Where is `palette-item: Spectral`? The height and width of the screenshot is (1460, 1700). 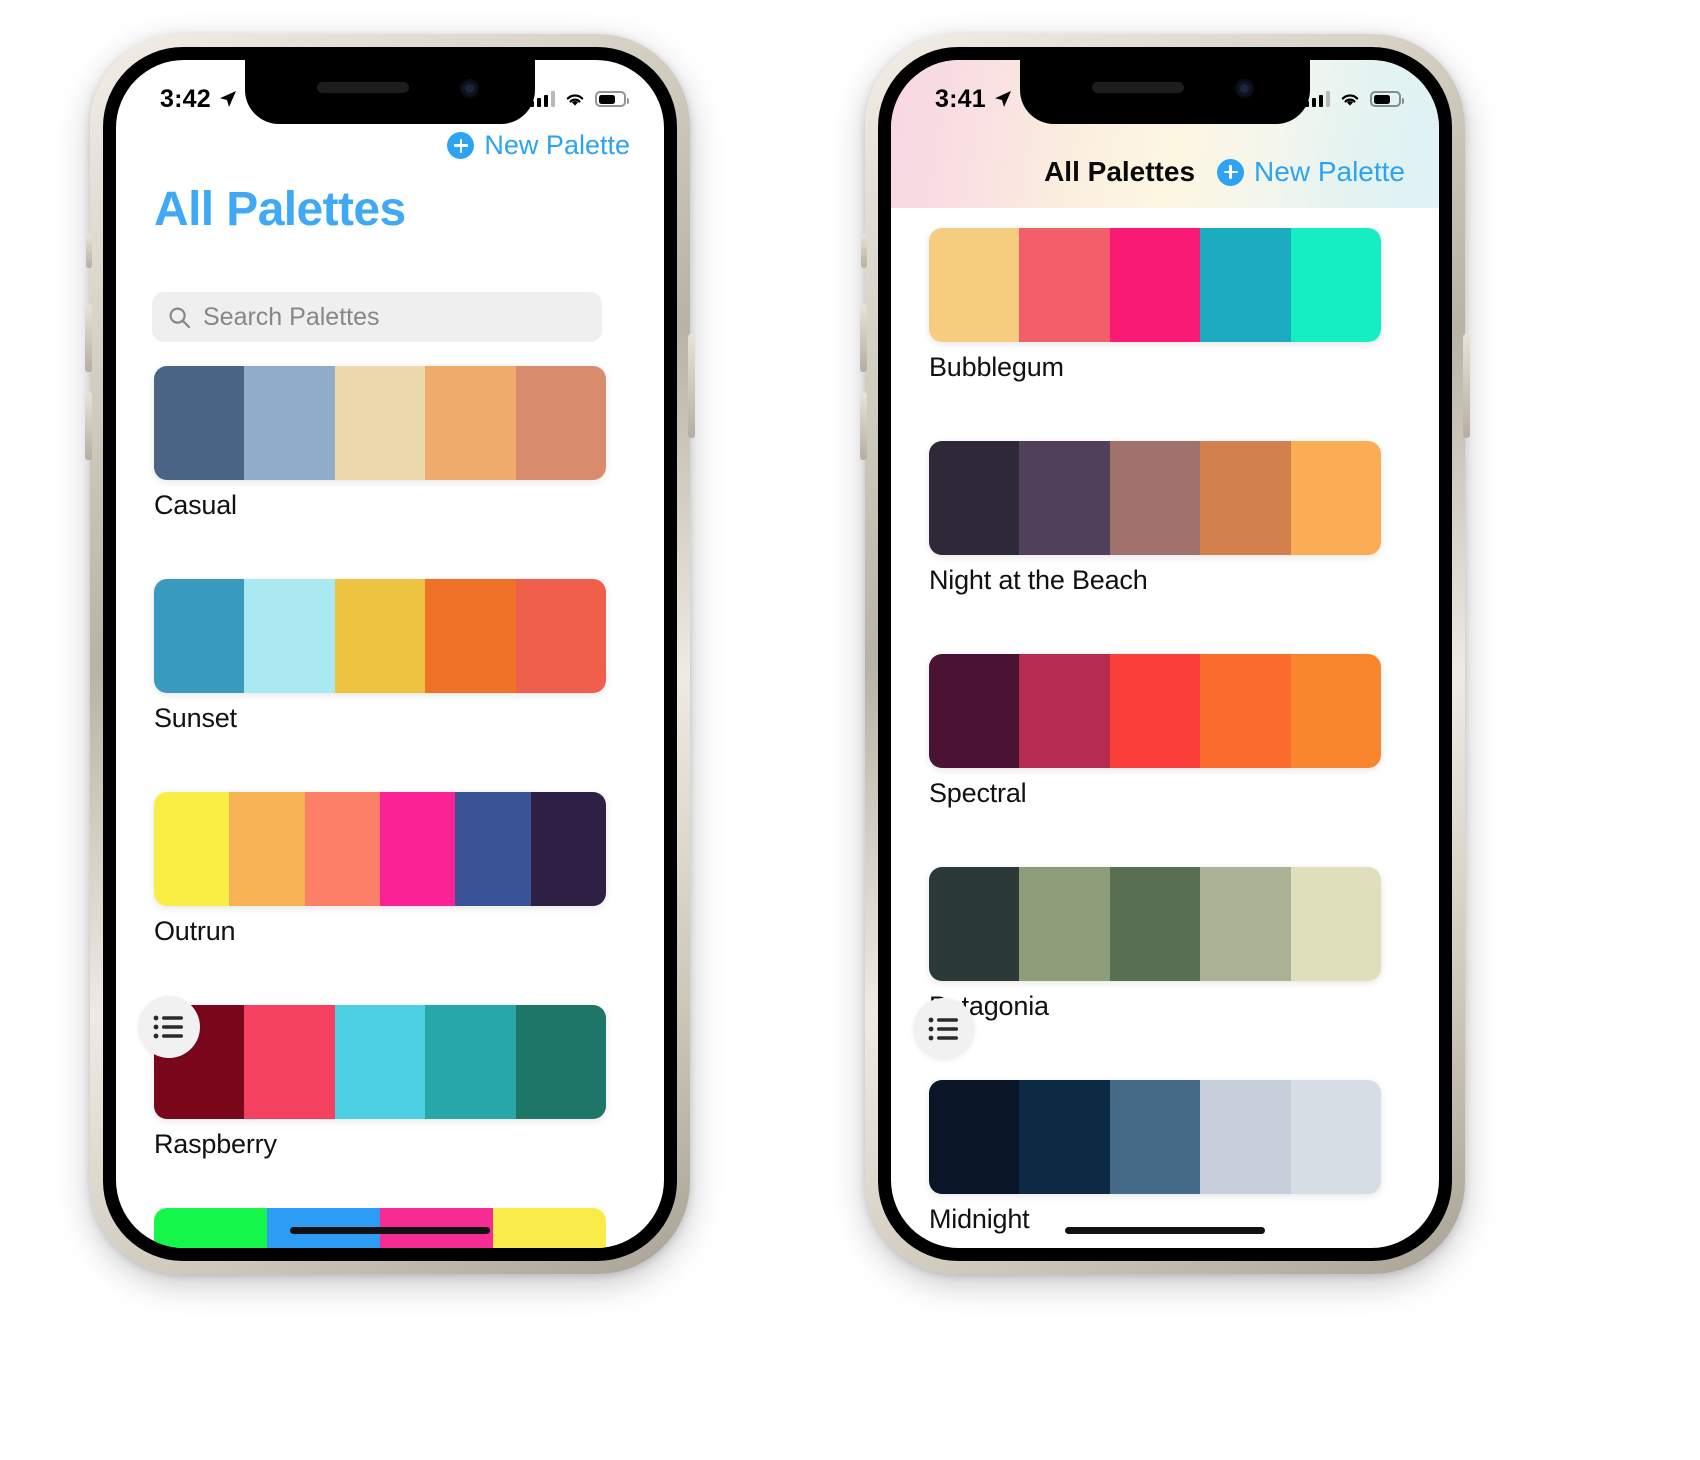 palette-item: Spectral is located at coordinates (1155, 731).